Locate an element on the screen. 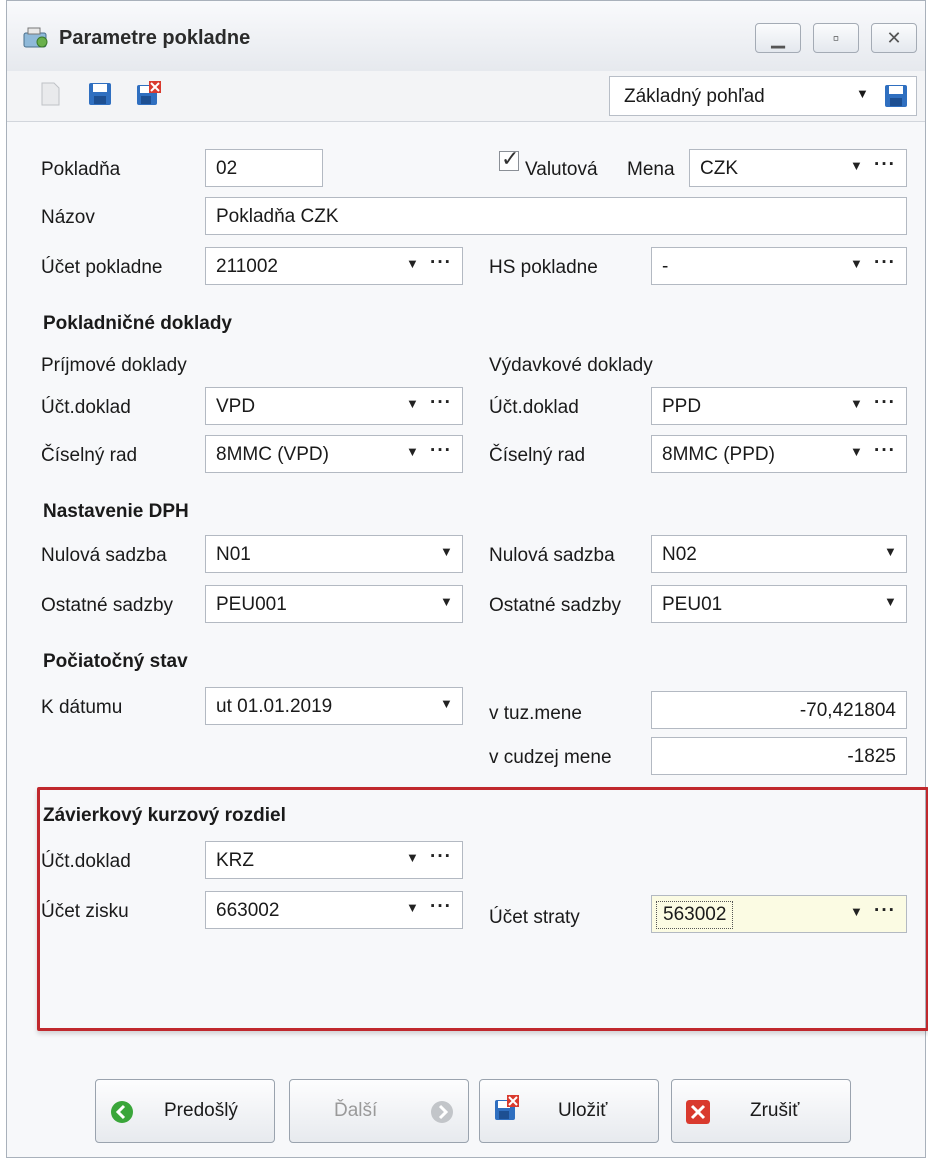  view-selector: Základný pohľad ▼ is located at coordinates (763, 96).